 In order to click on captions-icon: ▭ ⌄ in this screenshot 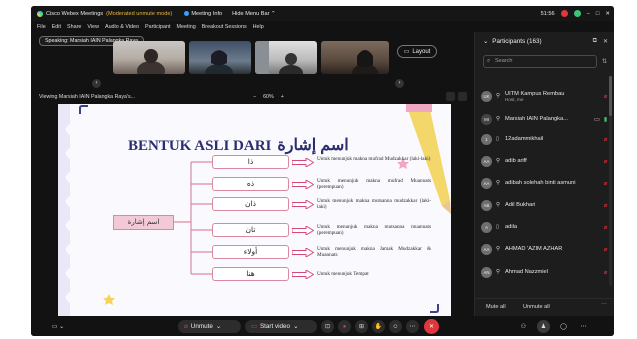, I will do `click(58, 327)`.